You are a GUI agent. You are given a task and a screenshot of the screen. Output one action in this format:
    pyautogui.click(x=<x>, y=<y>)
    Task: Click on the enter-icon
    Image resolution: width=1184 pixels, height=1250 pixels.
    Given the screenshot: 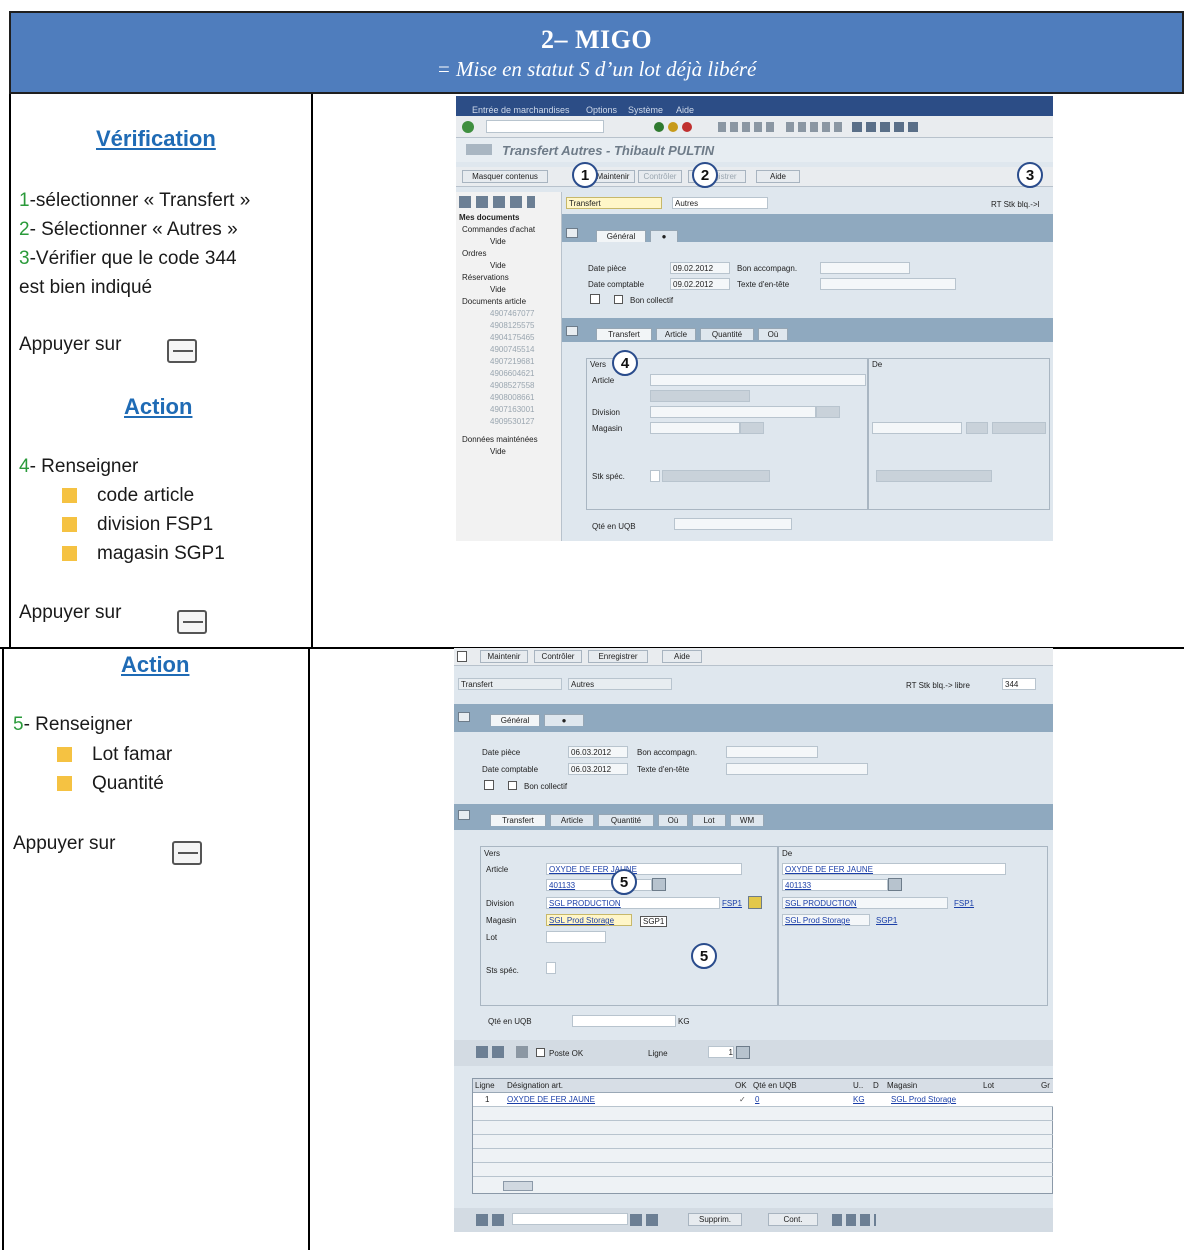 What is the action you would take?
    pyautogui.click(x=468, y=127)
    